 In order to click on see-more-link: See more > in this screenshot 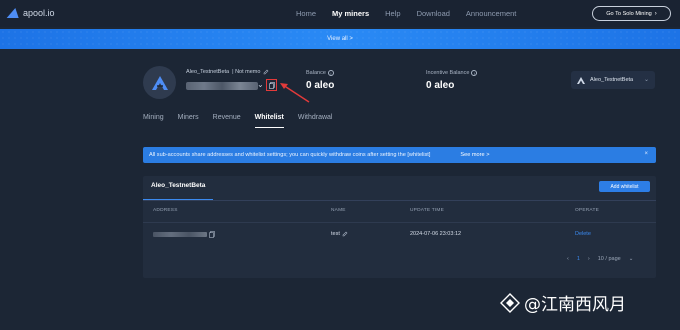, I will do `click(474, 155)`.